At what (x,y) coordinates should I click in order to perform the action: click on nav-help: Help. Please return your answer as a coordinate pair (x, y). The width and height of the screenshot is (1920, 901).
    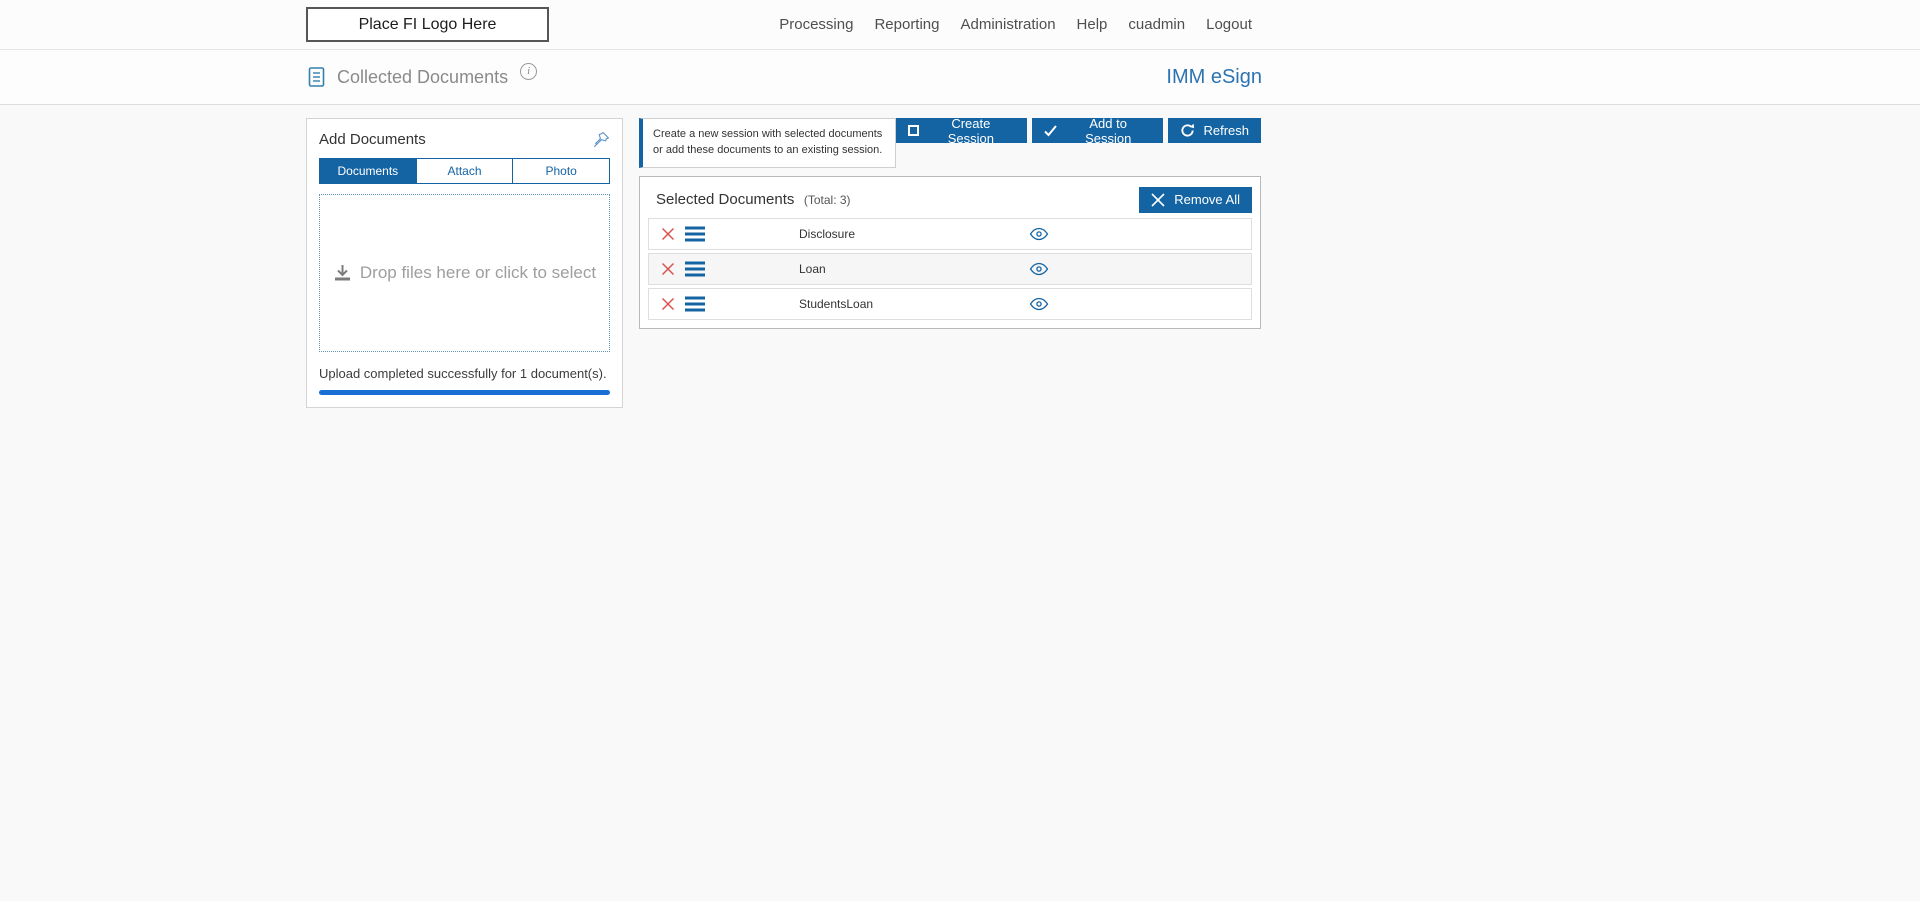
    Looking at the image, I should click on (1092, 24).